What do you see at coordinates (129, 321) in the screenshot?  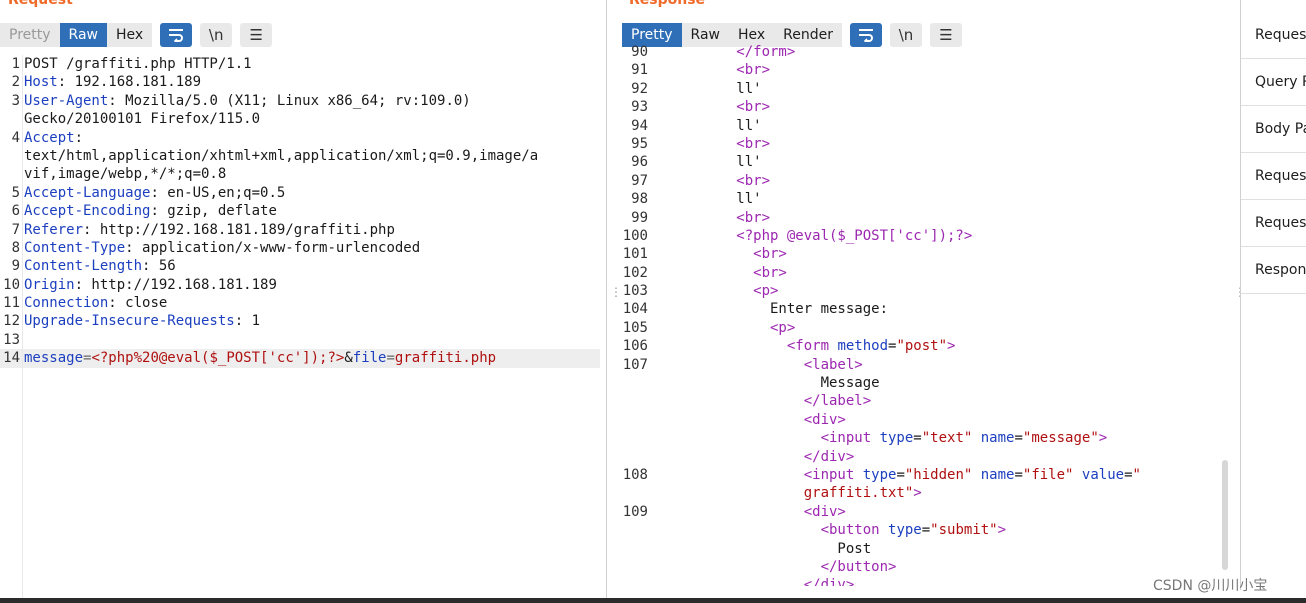 I see `code-token: Upgrade-Insecure-Requests` at bounding box center [129, 321].